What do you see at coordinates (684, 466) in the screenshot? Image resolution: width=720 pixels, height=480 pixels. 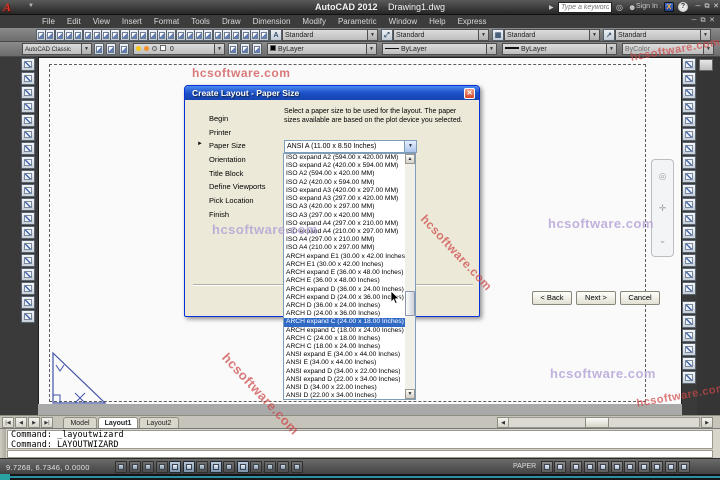 I see `clean-screen-button` at bounding box center [684, 466].